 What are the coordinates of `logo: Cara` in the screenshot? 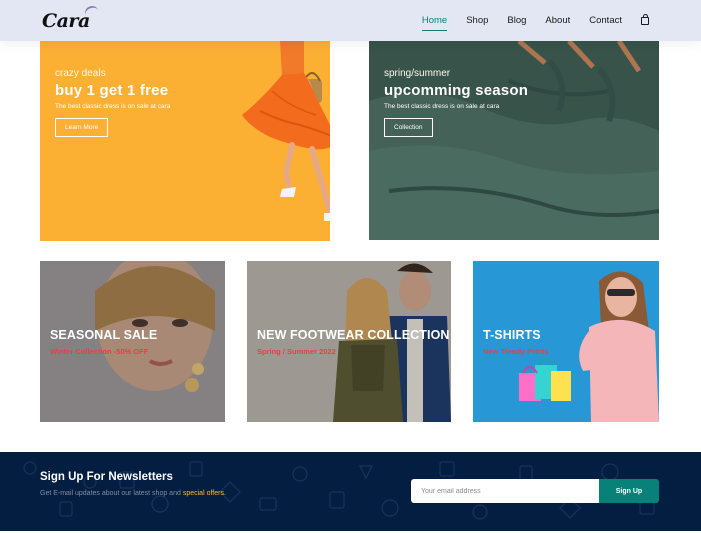 It's located at (71, 17).